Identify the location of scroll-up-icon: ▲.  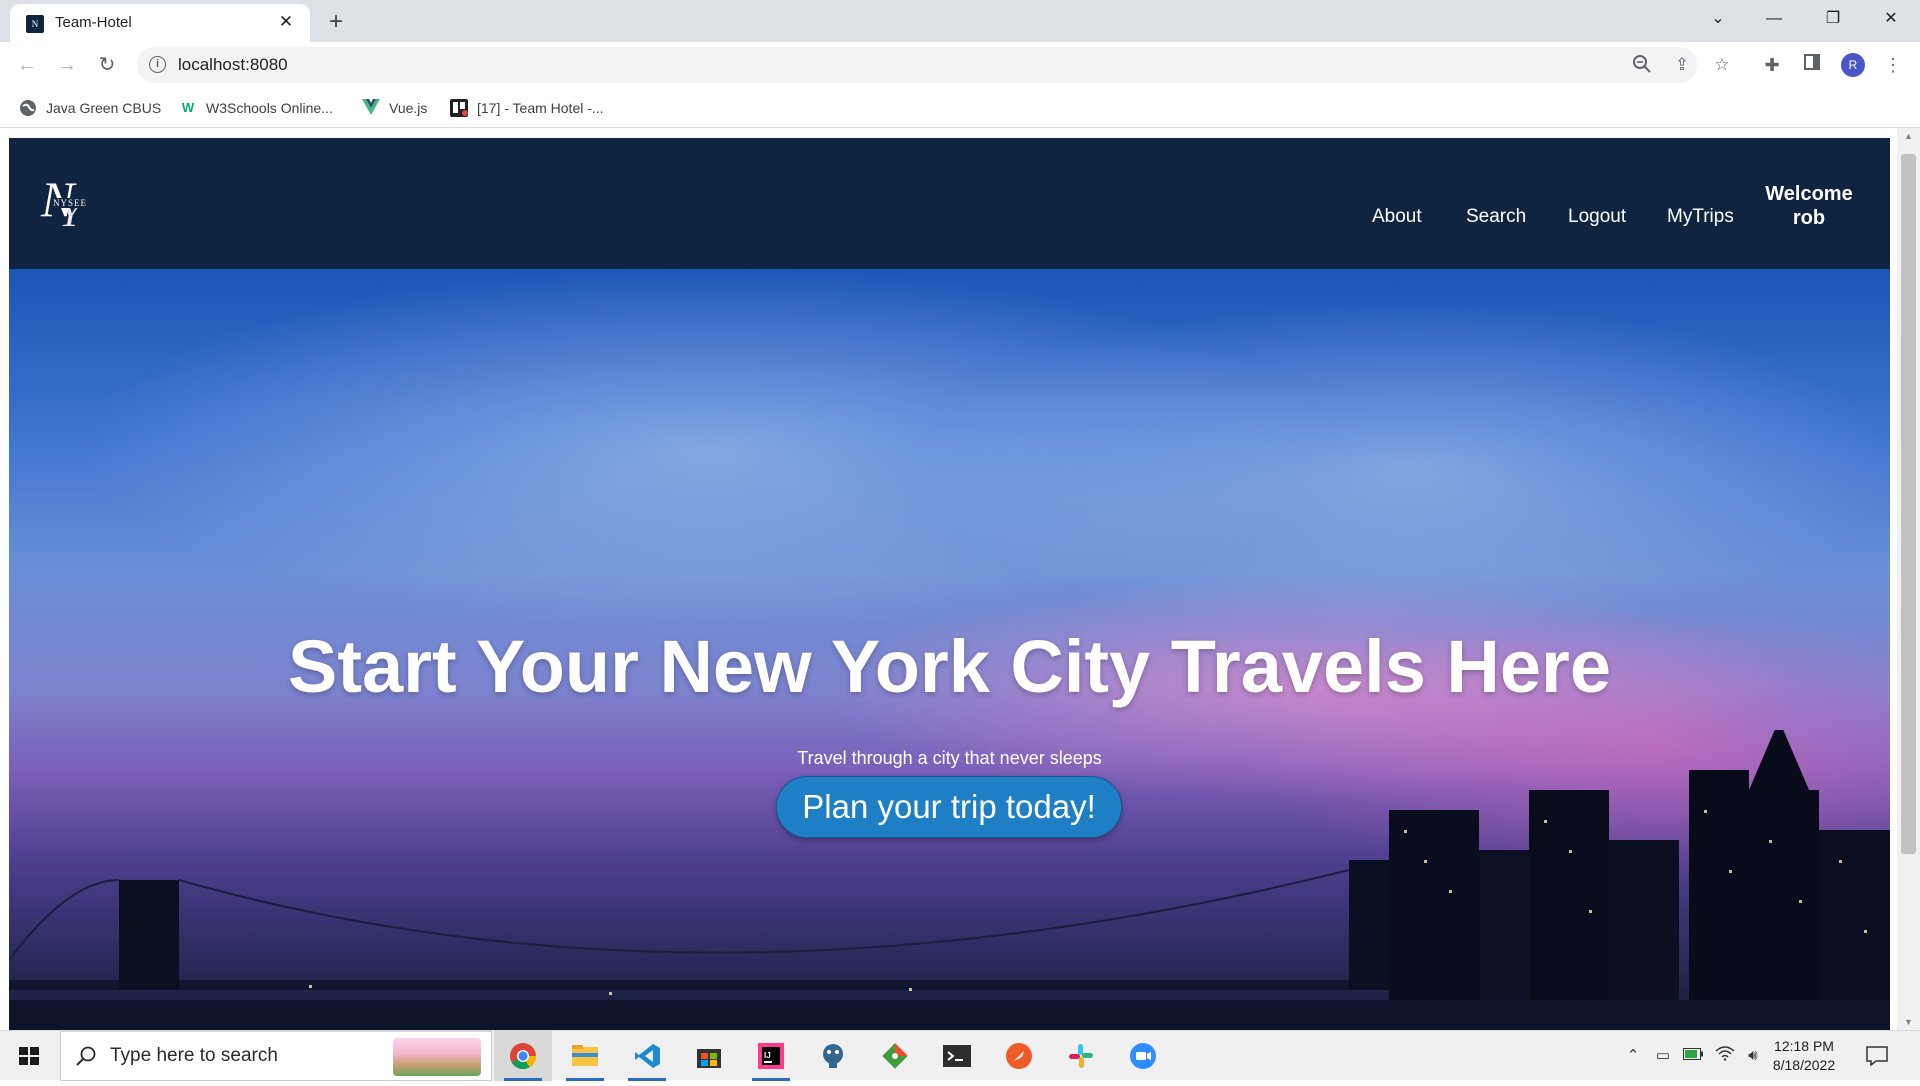
(1908, 136).